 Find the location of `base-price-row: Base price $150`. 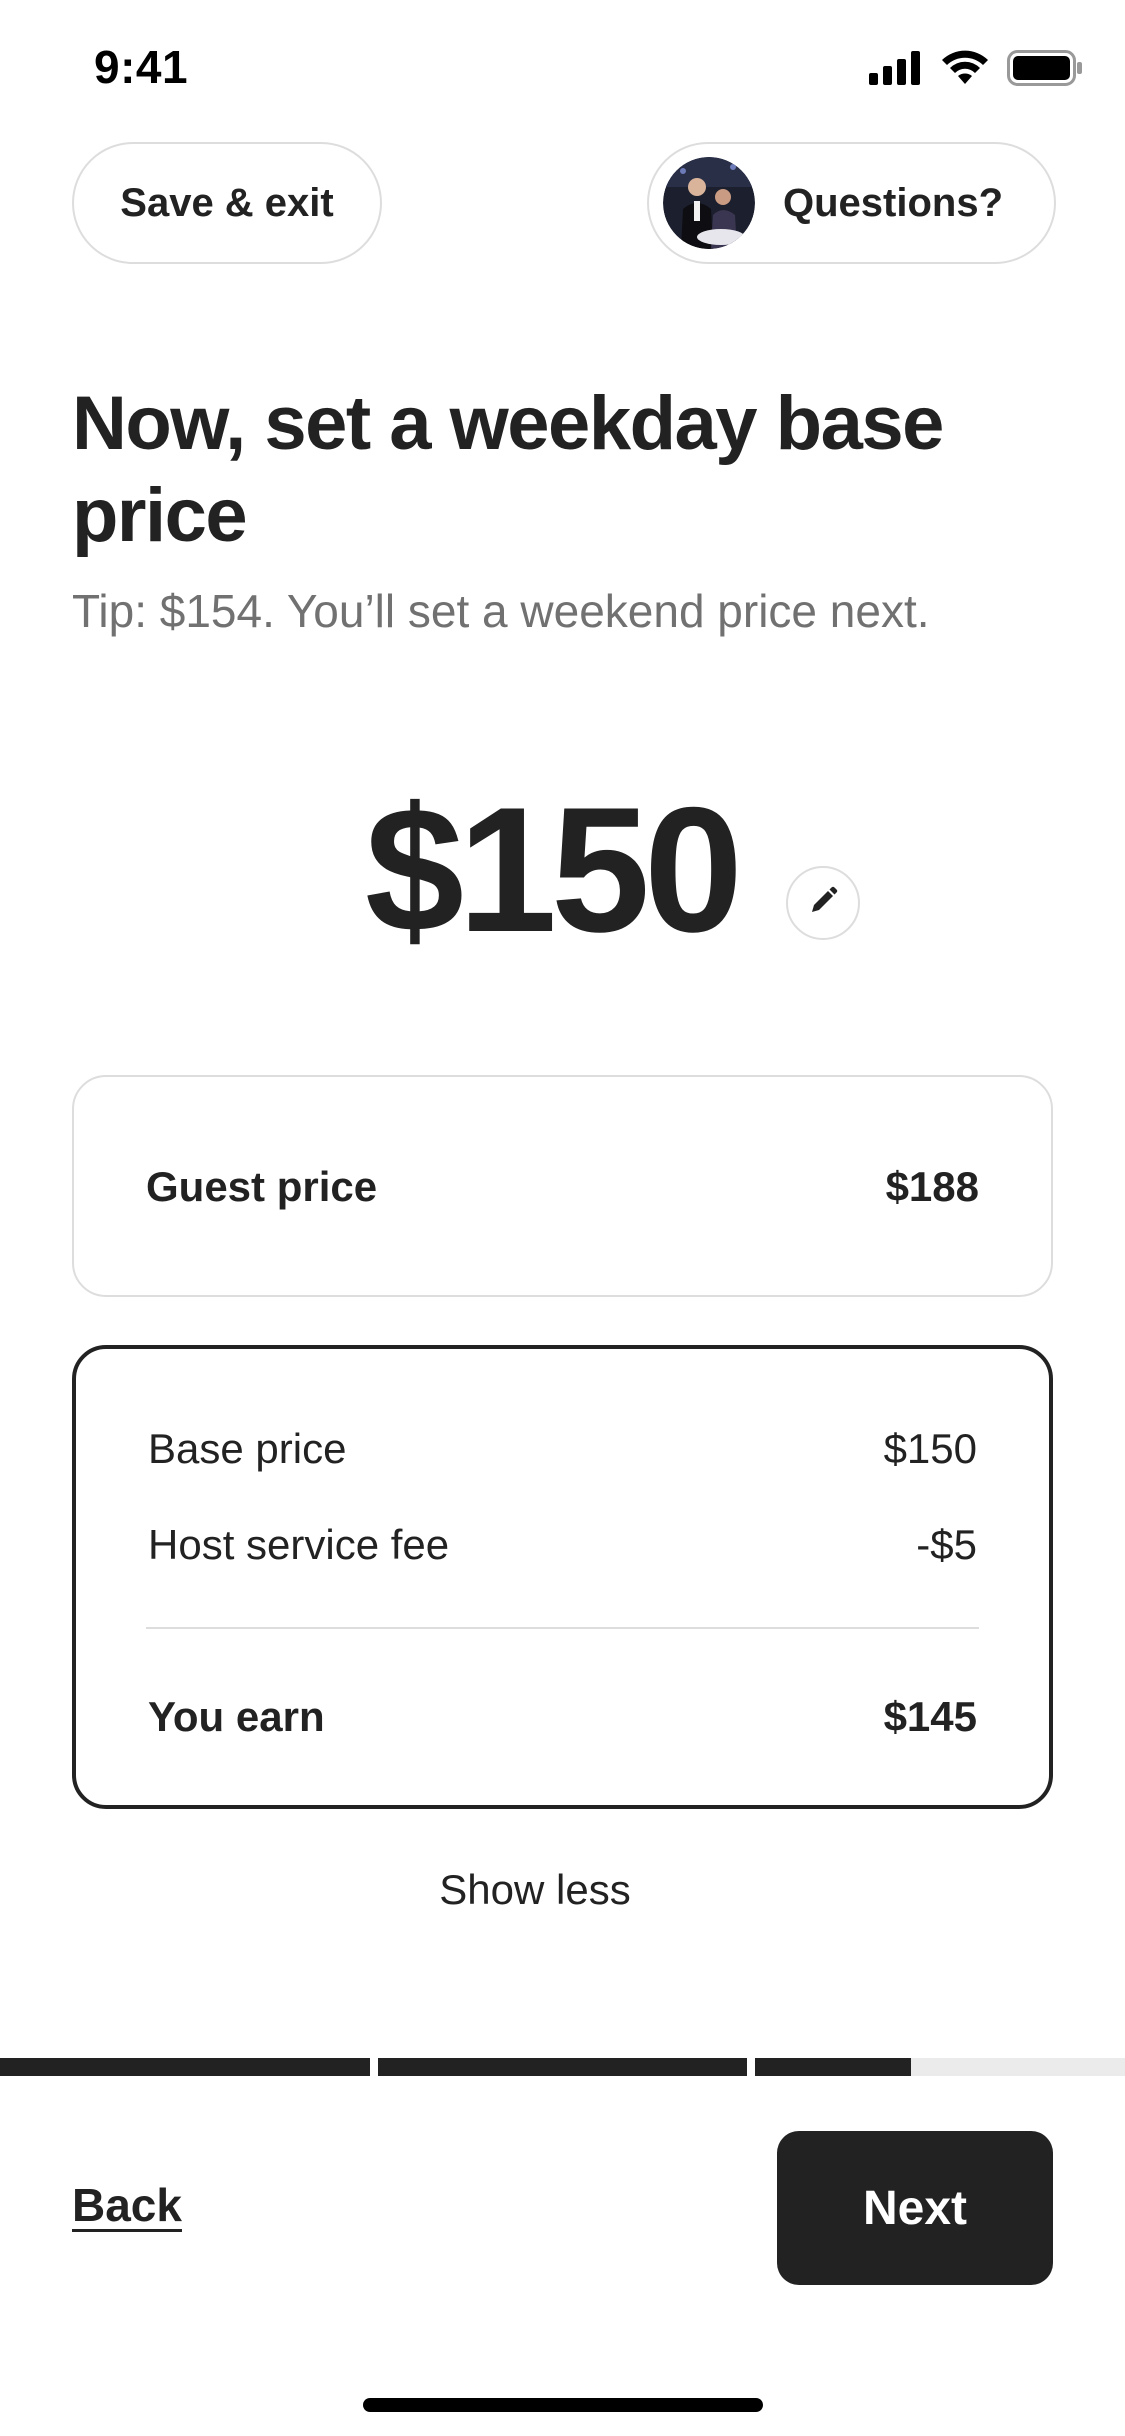

base-price-row: Base price $150 is located at coordinates (562, 1449).